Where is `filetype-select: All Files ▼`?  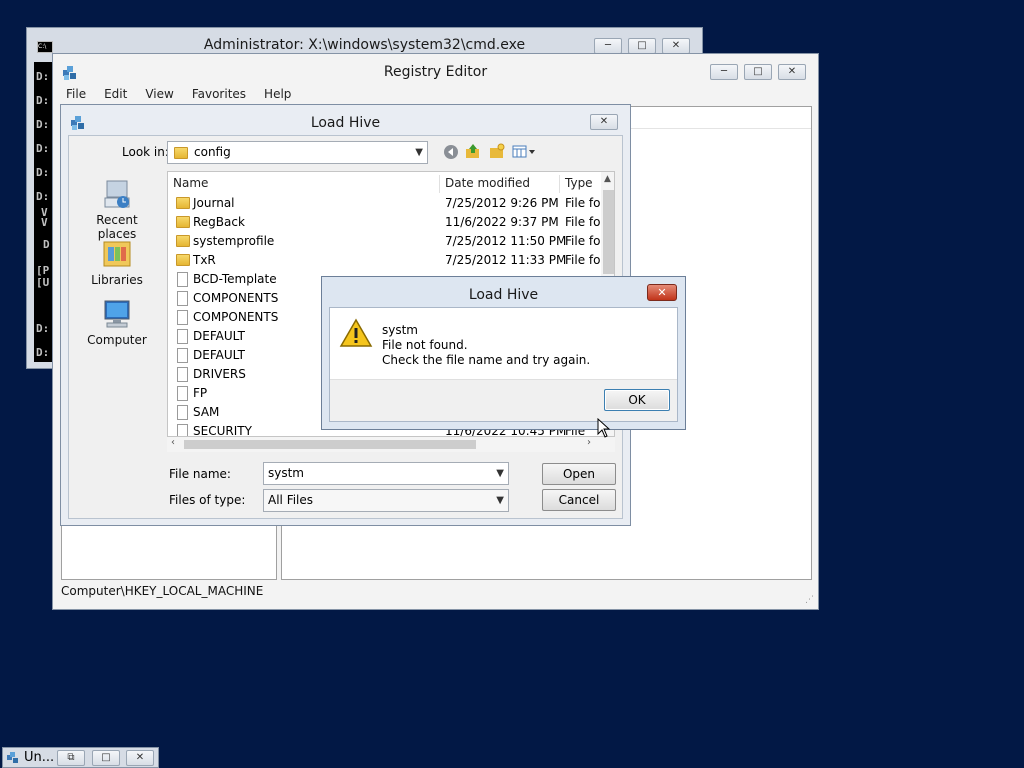
filetype-select: All Files ▼ is located at coordinates (386, 500).